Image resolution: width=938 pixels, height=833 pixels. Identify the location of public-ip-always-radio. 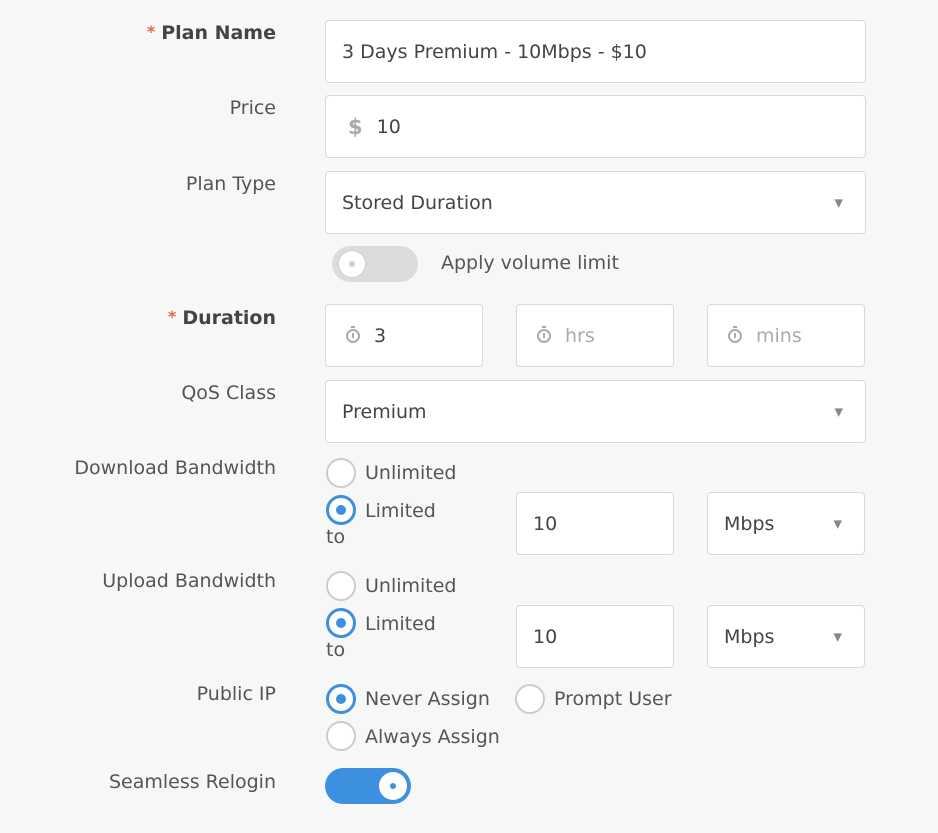
(341, 736).